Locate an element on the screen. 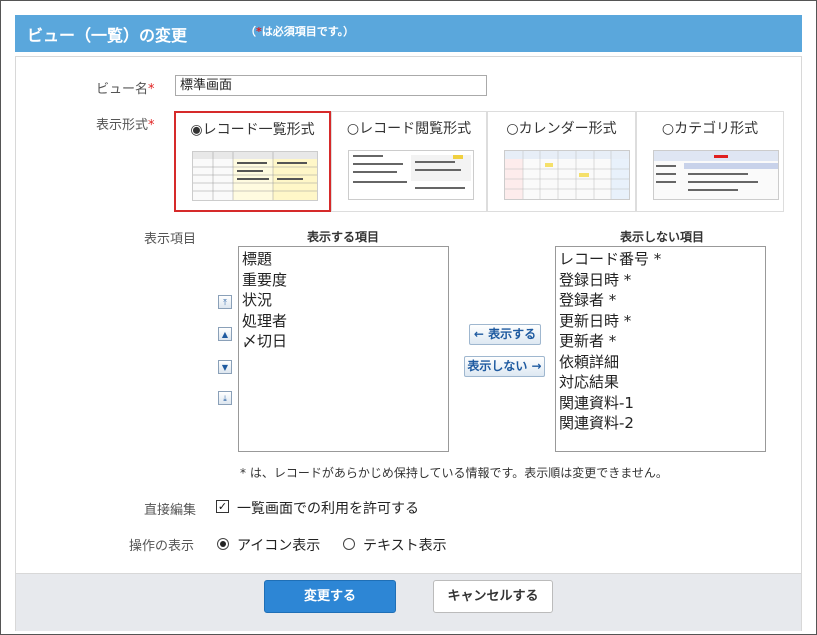  move-up-button: ▲ is located at coordinates (225, 334).